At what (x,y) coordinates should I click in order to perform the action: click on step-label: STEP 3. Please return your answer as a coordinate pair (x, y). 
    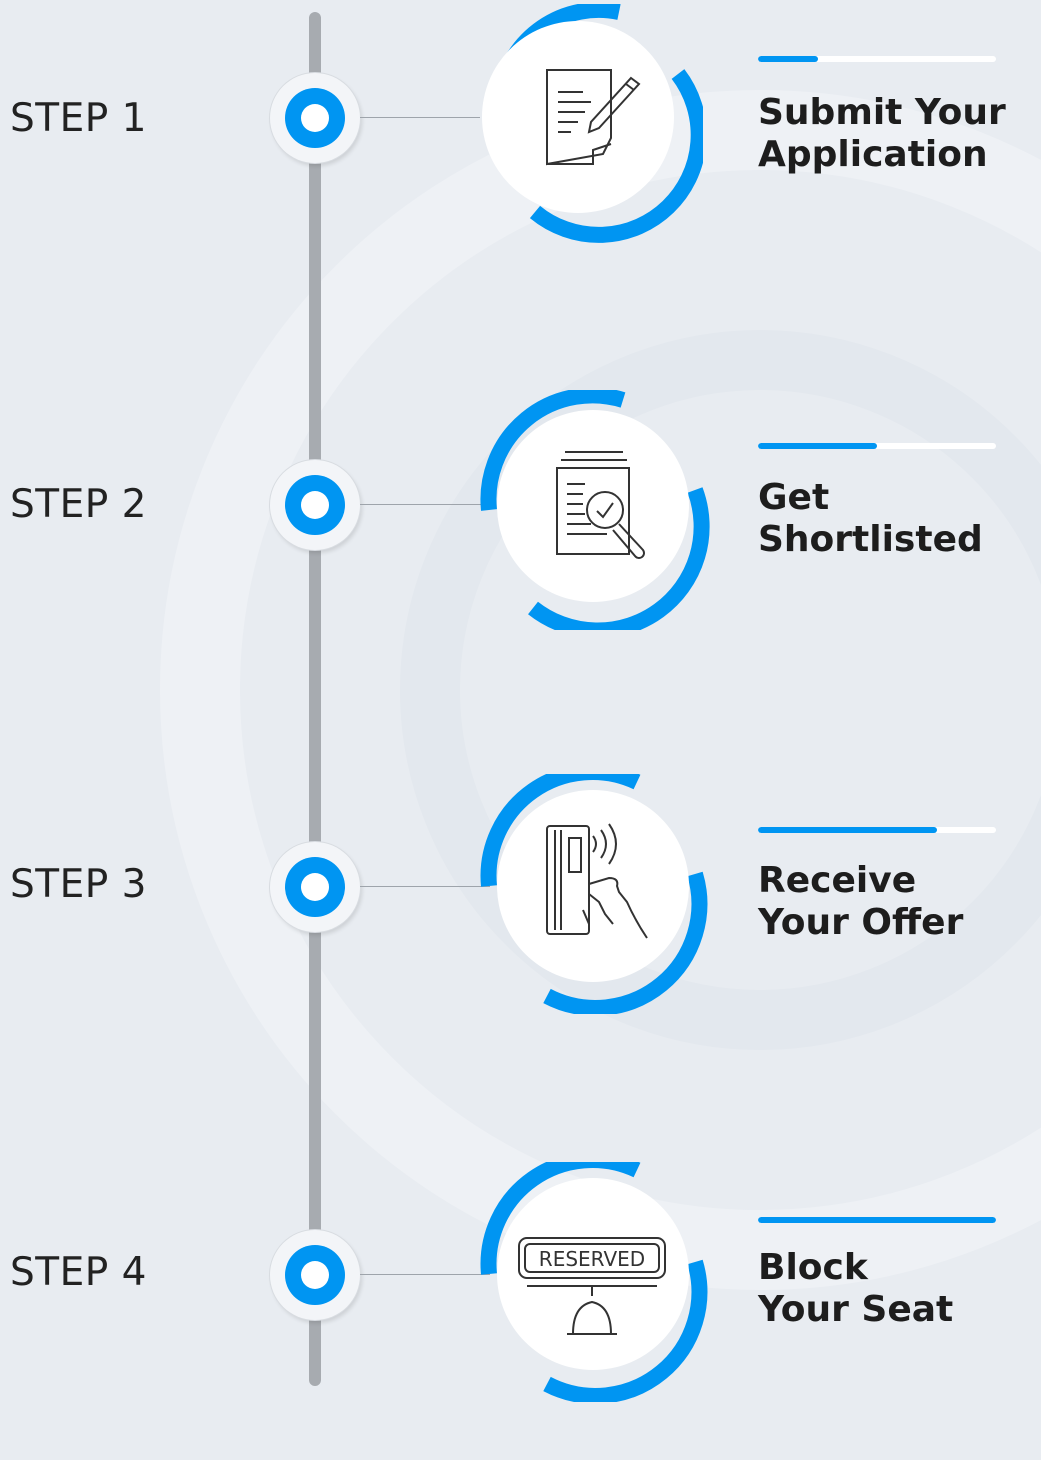
    Looking at the image, I should click on (78, 884).